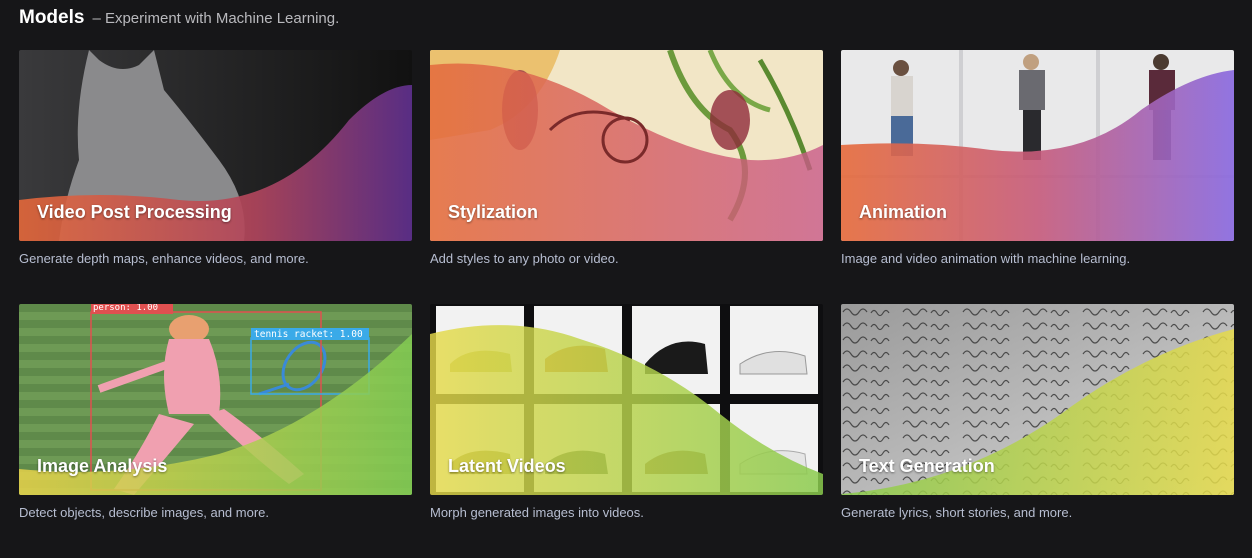  Describe the element at coordinates (52, 17) in the screenshot. I see `section-title: Models` at that location.